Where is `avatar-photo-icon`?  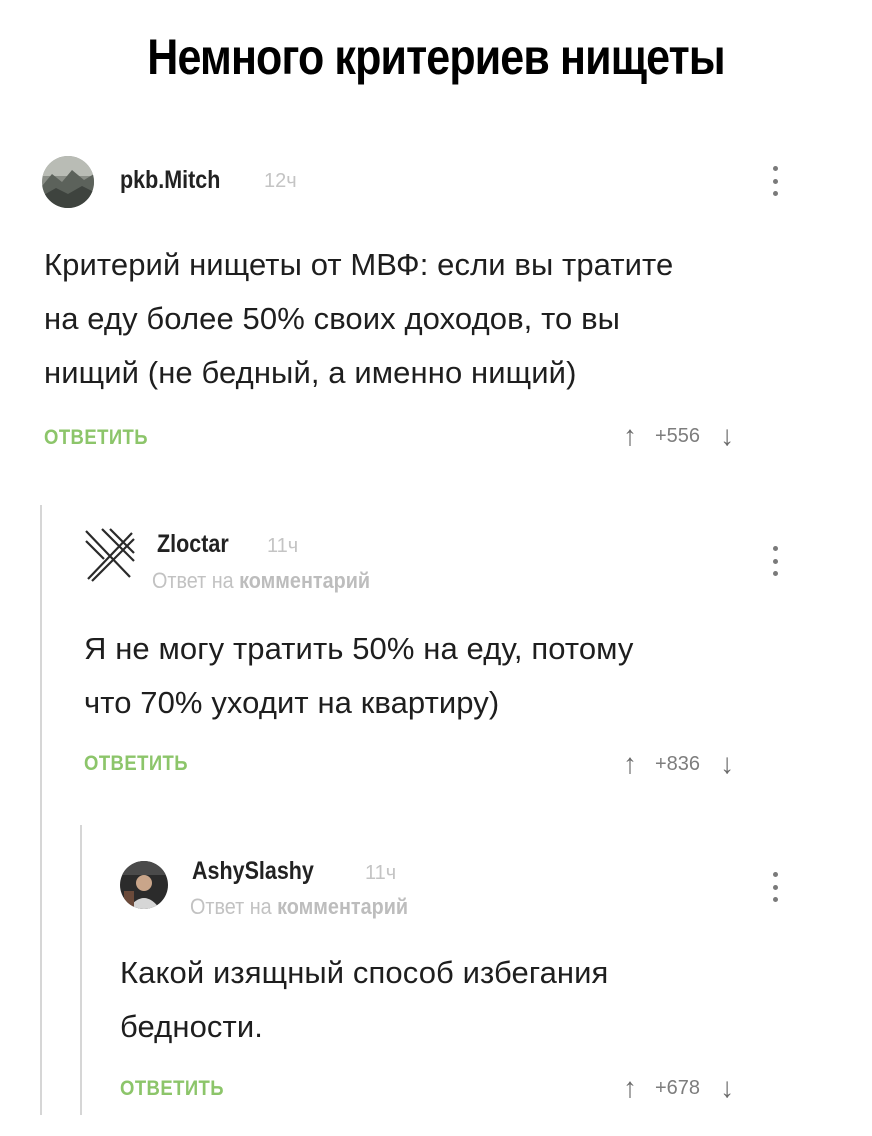
avatar-photo-icon is located at coordinates (144, 885).